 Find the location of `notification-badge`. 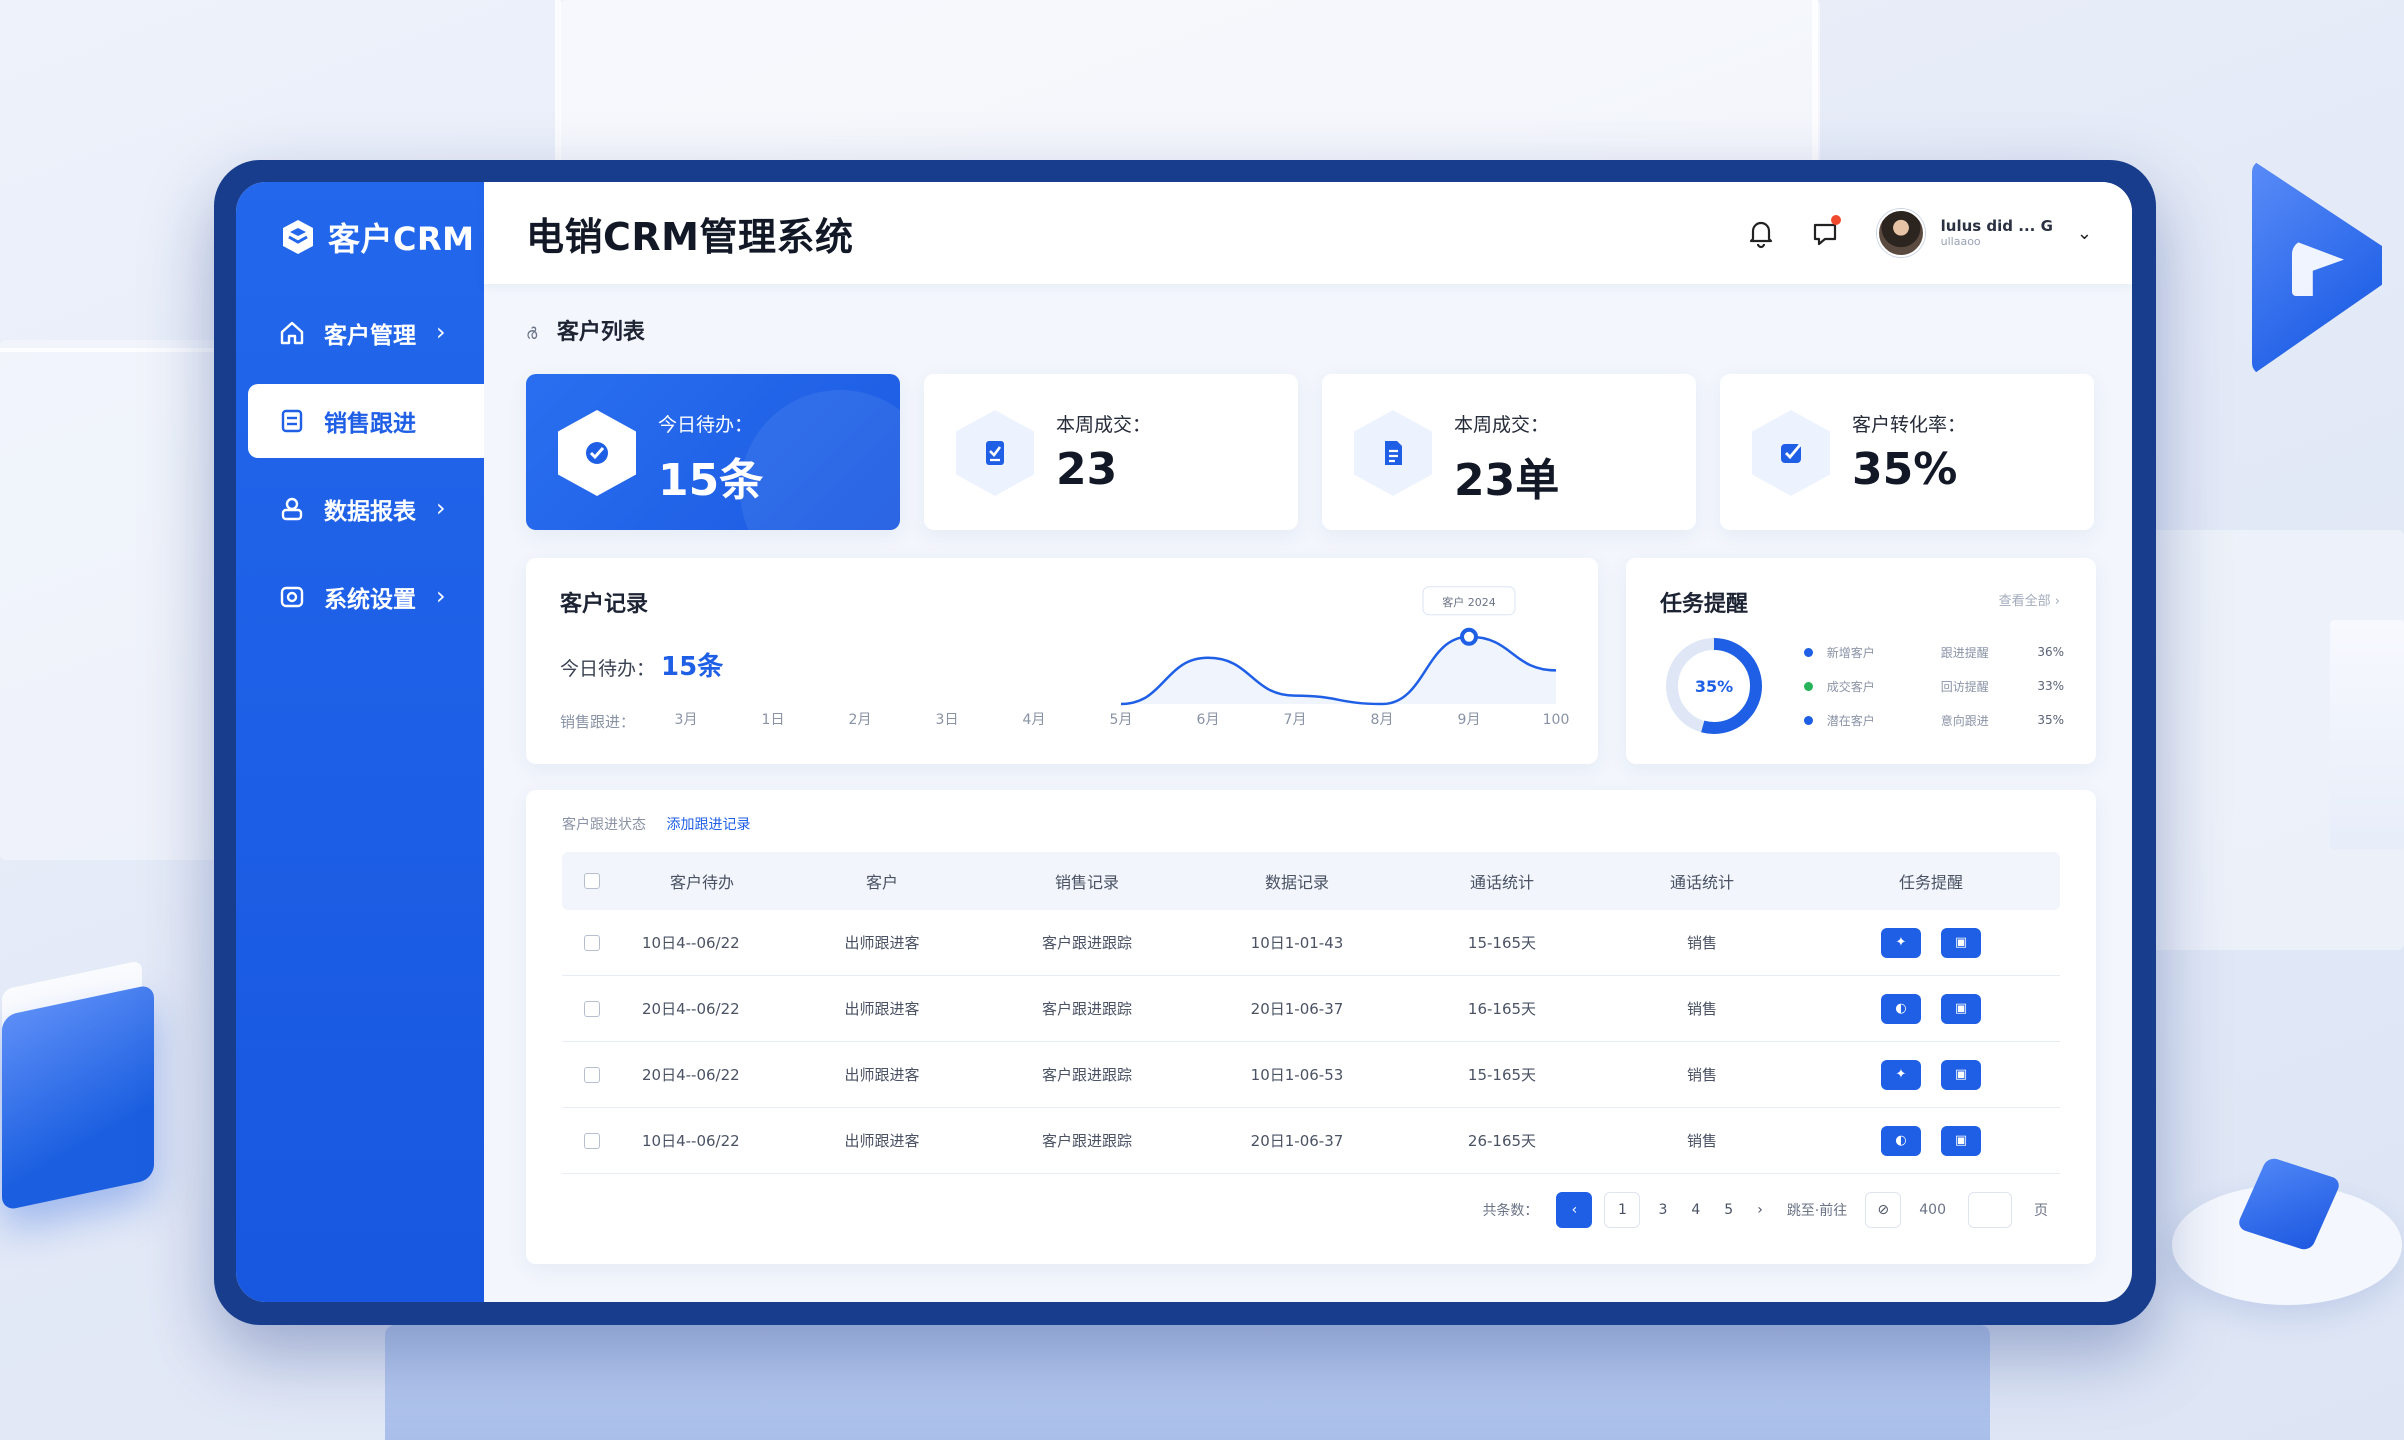

notification-badge is located at coordinates (1835, 220).